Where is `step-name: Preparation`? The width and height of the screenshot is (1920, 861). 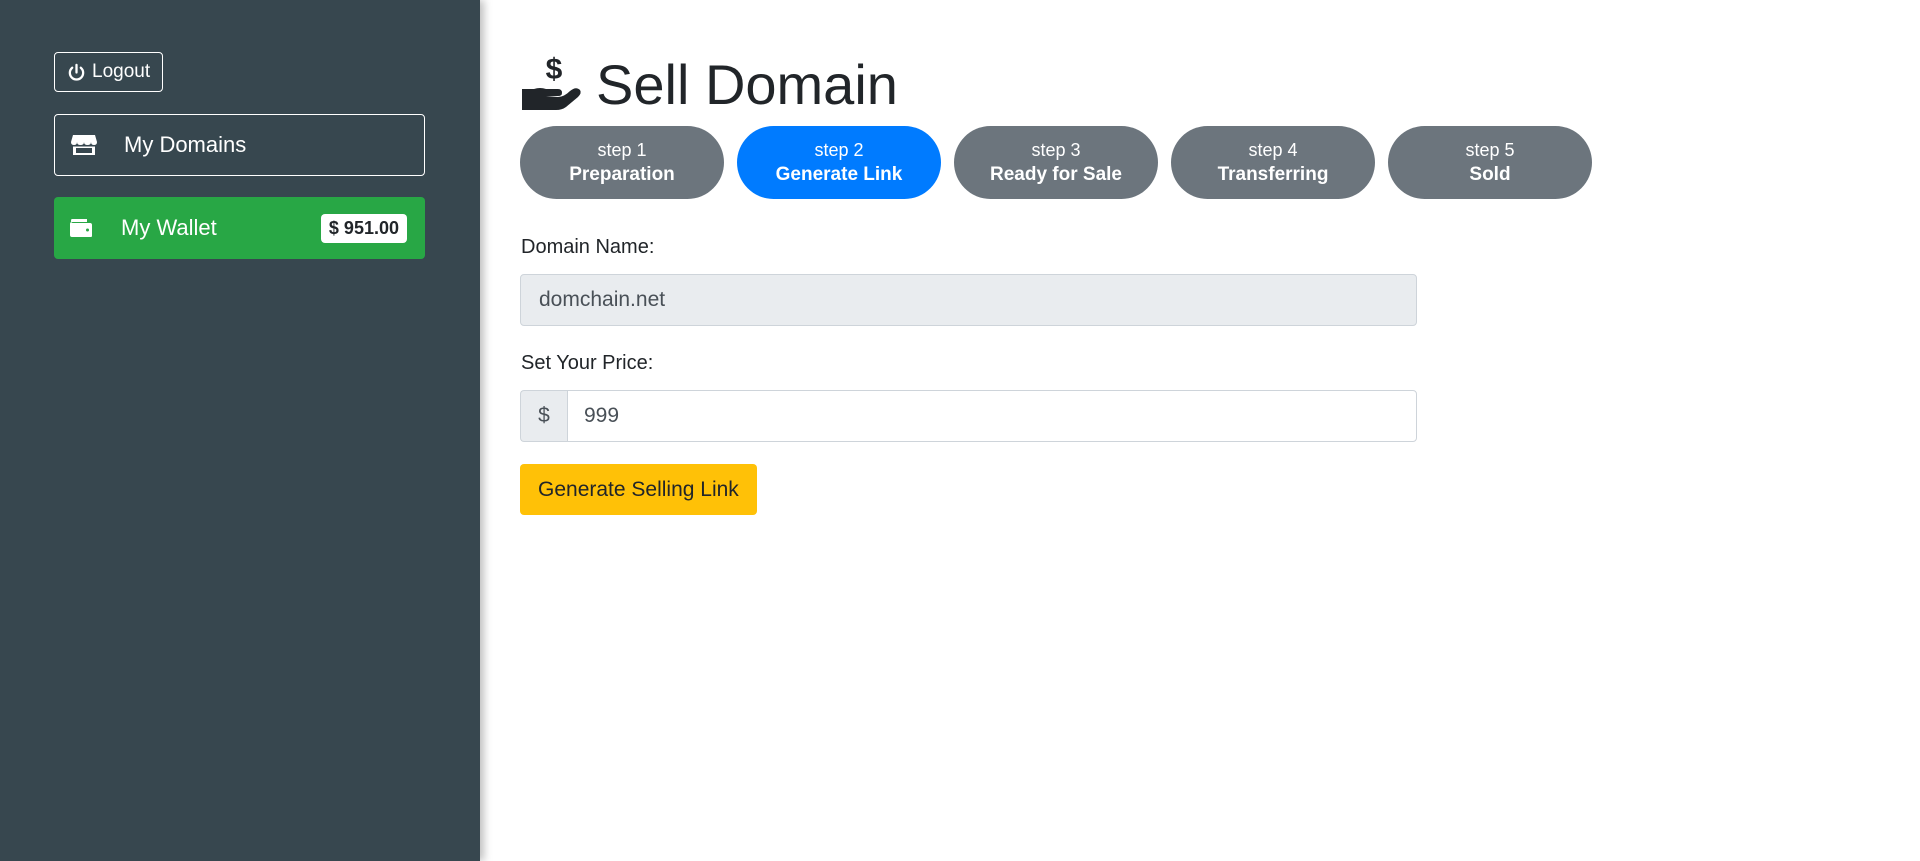 step-name: Preparation is located at coordinates (622, 174).